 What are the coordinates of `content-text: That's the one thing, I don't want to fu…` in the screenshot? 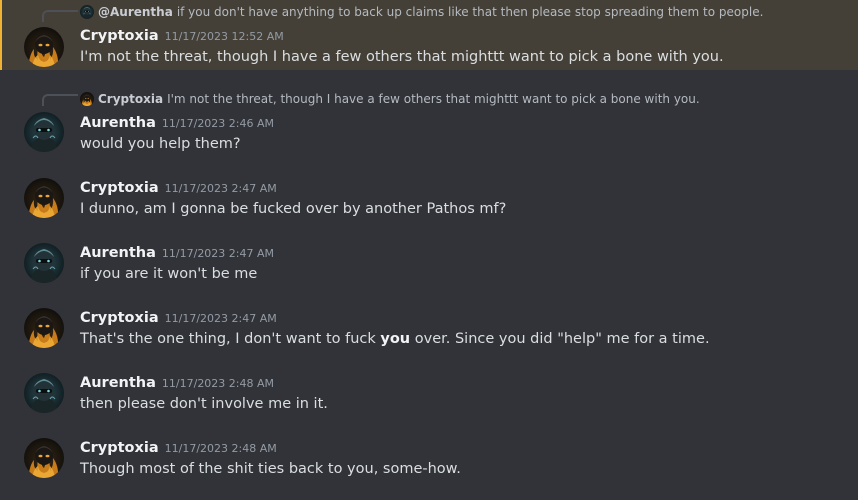 It's located at (230, 339).